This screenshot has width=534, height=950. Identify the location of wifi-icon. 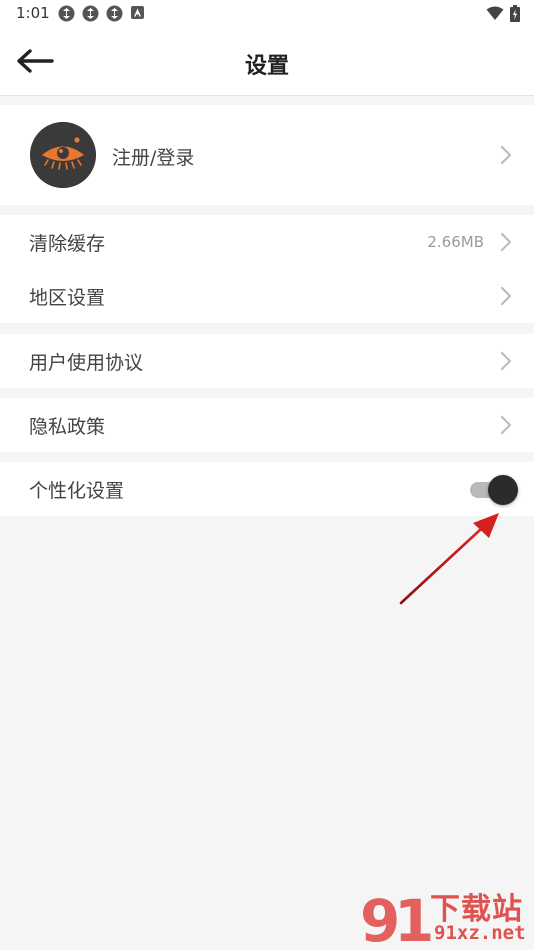
(495, 13).